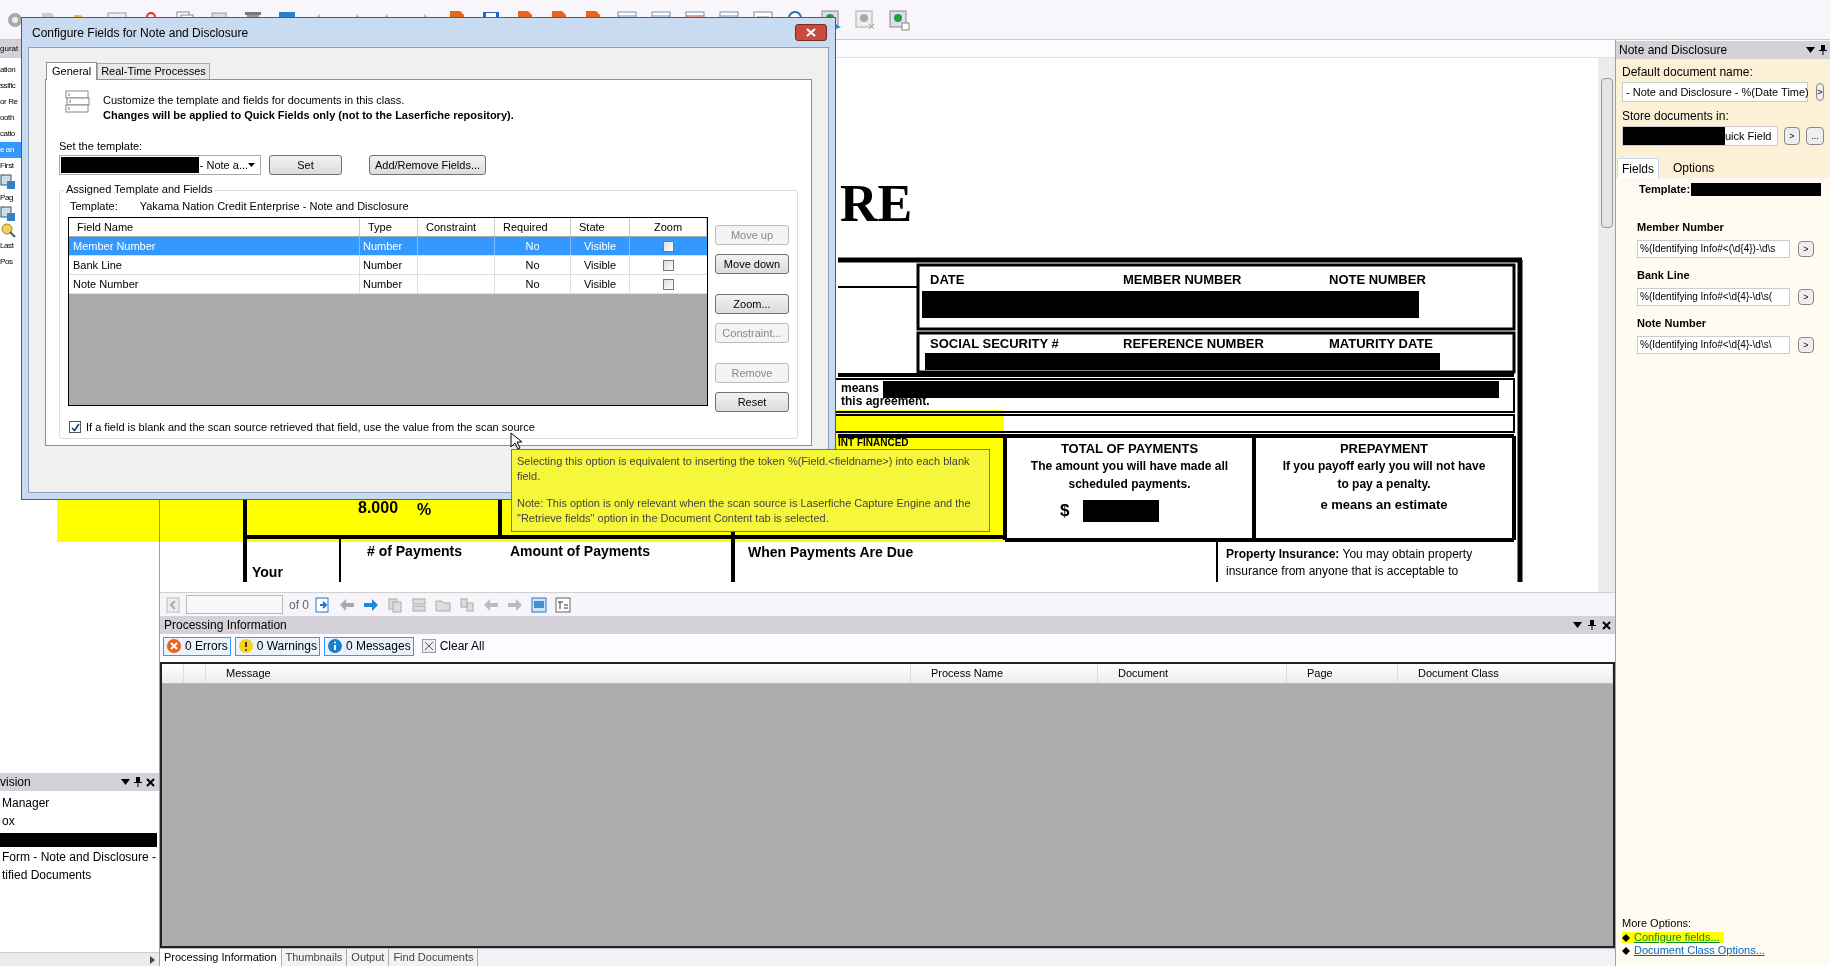  Describe the element at coordinates (1350, 563) in the screenshot. I see `form-text: Property Insurance: You may obtain property insurance from anyone that is acceptable to` at that location.